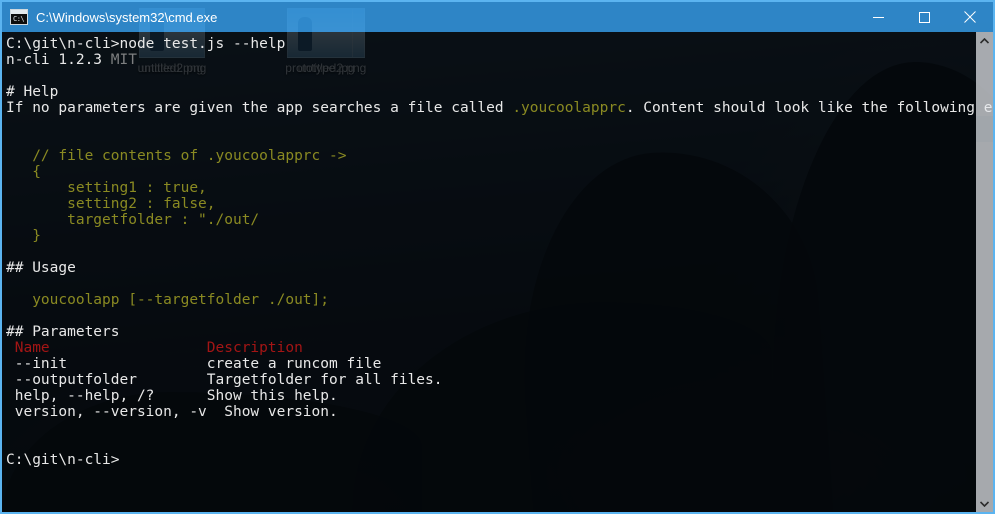 Image resolution: width=995 pixels, height=514 pixels. What do you see at coordinates (924, 17) in the screenshot?
I see `maximize-button` at bounding box center [924, 17].